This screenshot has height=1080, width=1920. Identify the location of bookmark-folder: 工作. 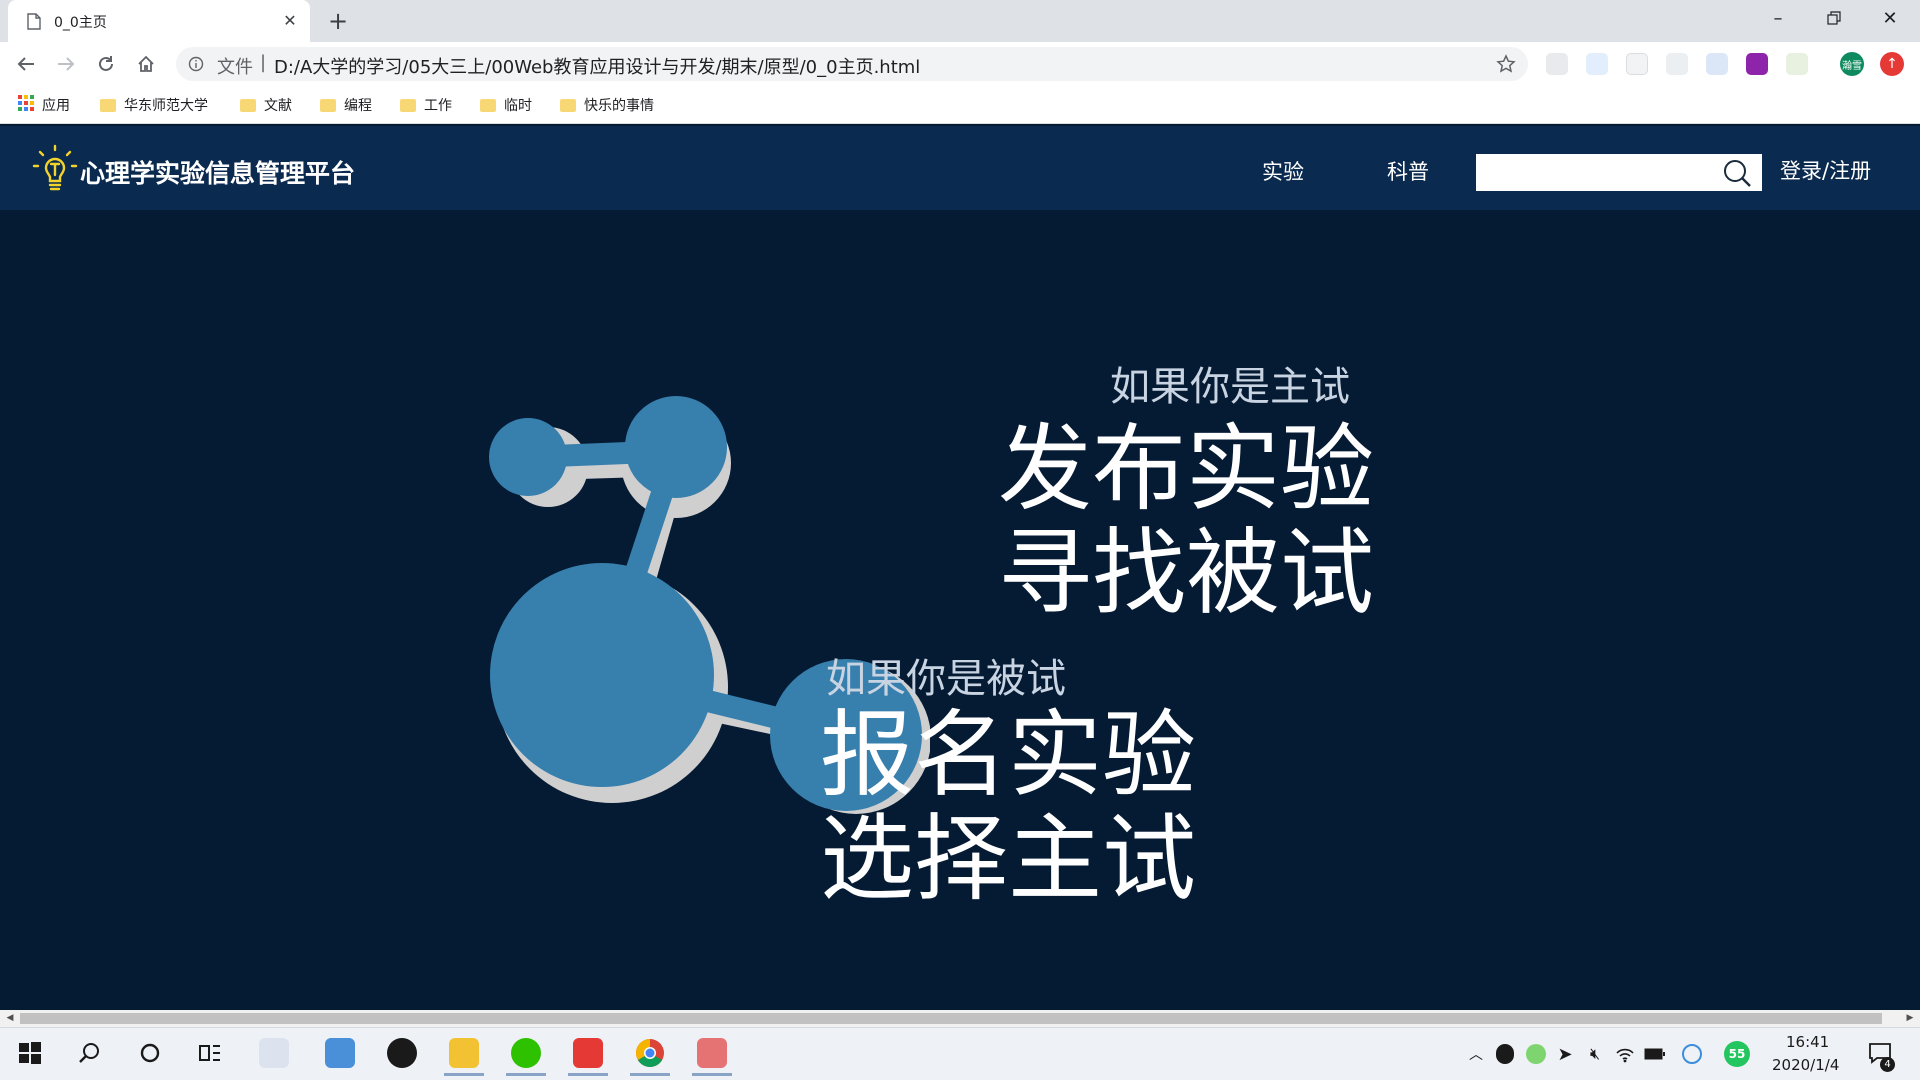
(426, 105).